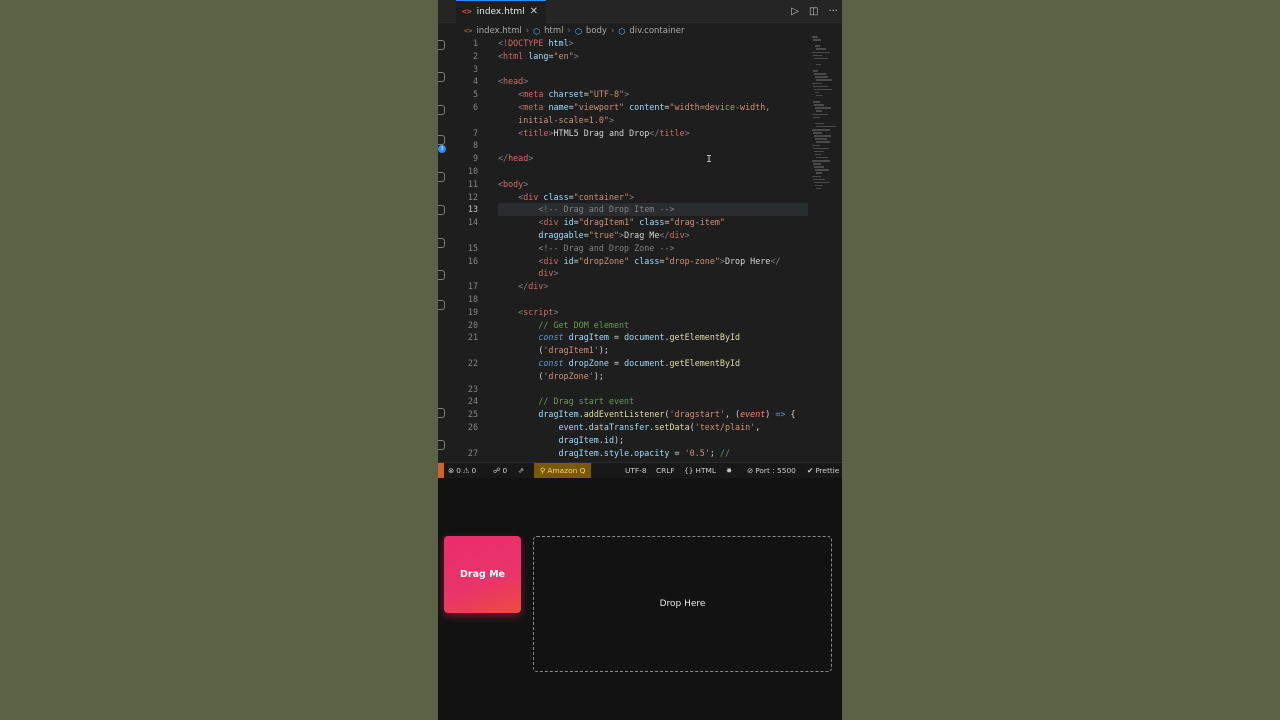 The image size is (1280, 720). What do you see at coordinates (472, 196) in the screenshot?
I see `line-number: 12` at bounding box center [472, 196].